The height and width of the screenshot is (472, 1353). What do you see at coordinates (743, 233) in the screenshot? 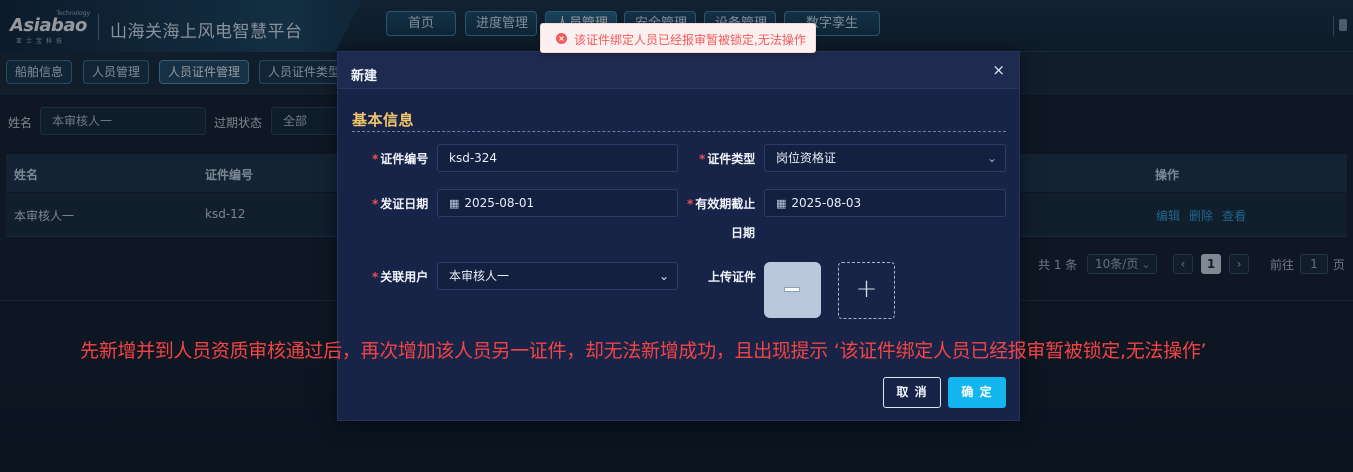
I see `expire-date-label-line2: 日期` at bounding box center [743, 233].